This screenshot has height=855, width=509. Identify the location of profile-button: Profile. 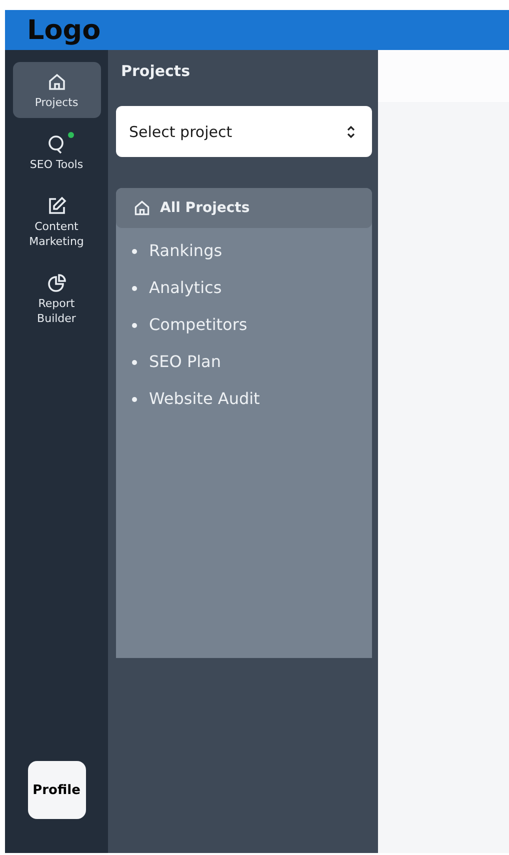
(57, 790).